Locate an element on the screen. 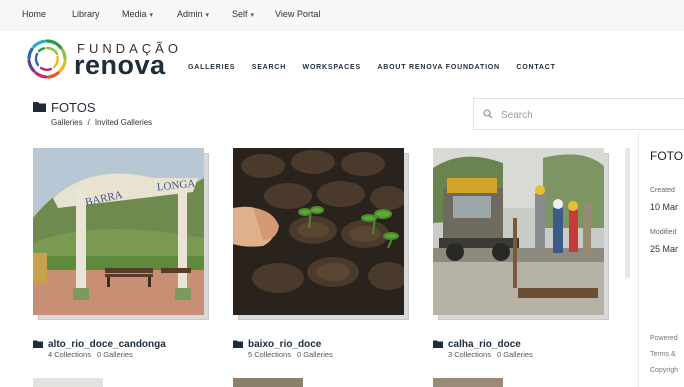 The image size is (684, 387). collections-count: 5 Collections is located at coordinates (269, 354).